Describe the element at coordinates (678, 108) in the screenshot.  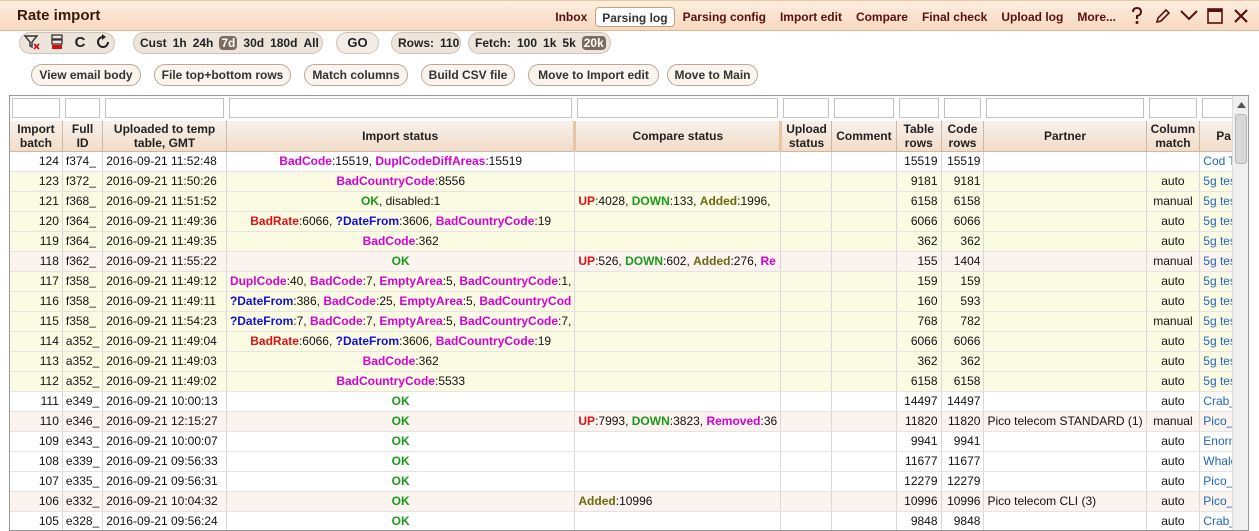
I see `filter-input-compare-status` at that location.